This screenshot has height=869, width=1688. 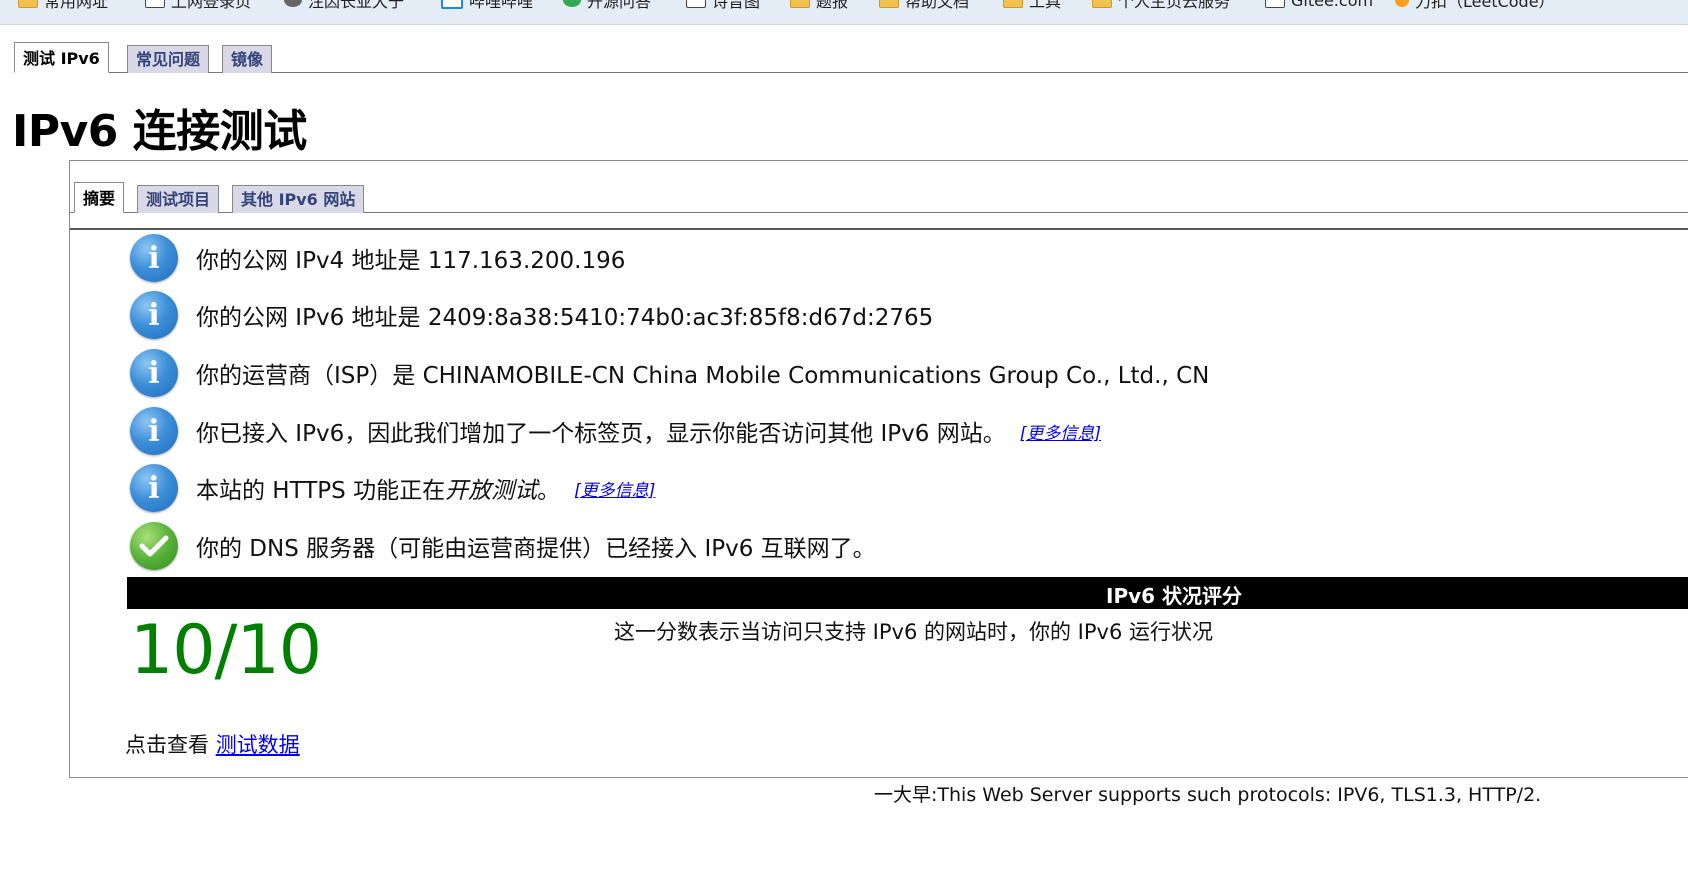 What do you see at coordinates (378, 491) in the screenshot?
I see `https-notice-text: 本站的 HTTPS 功能正在开放测试。` at bounding box center [378, 491].